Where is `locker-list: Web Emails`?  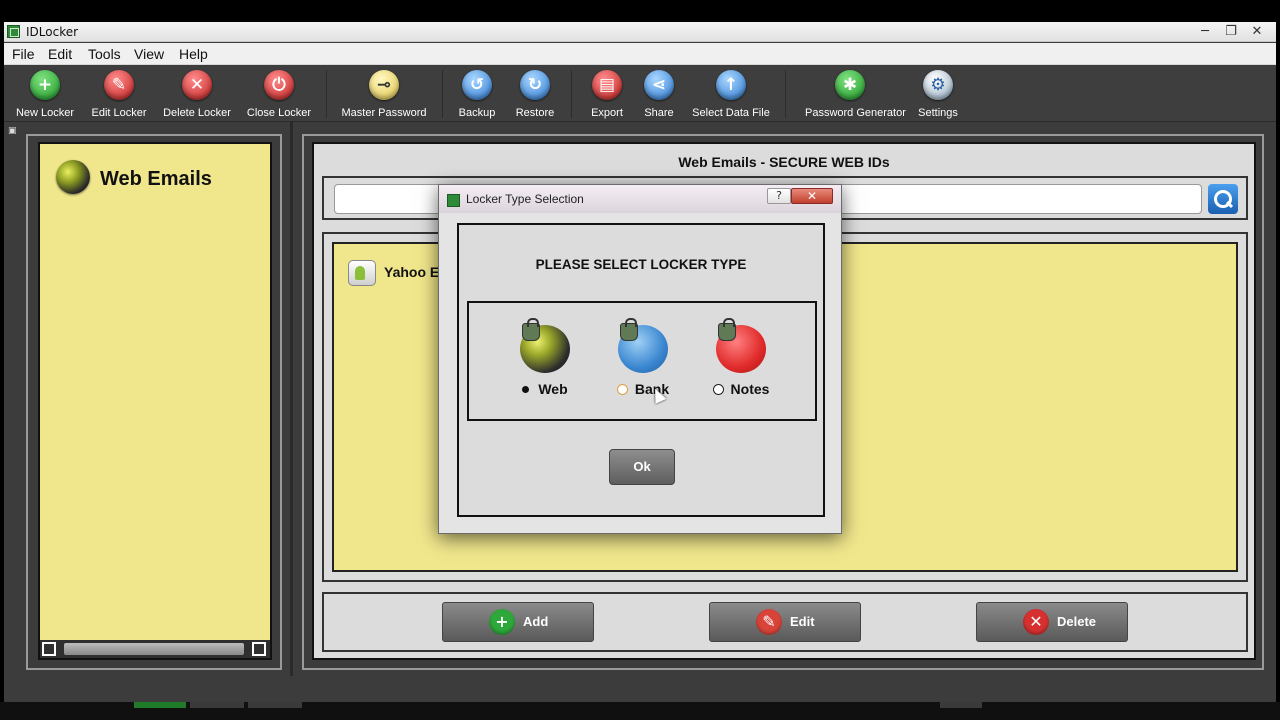
locker-list: Web Emails is located at coordinates (155, 401).